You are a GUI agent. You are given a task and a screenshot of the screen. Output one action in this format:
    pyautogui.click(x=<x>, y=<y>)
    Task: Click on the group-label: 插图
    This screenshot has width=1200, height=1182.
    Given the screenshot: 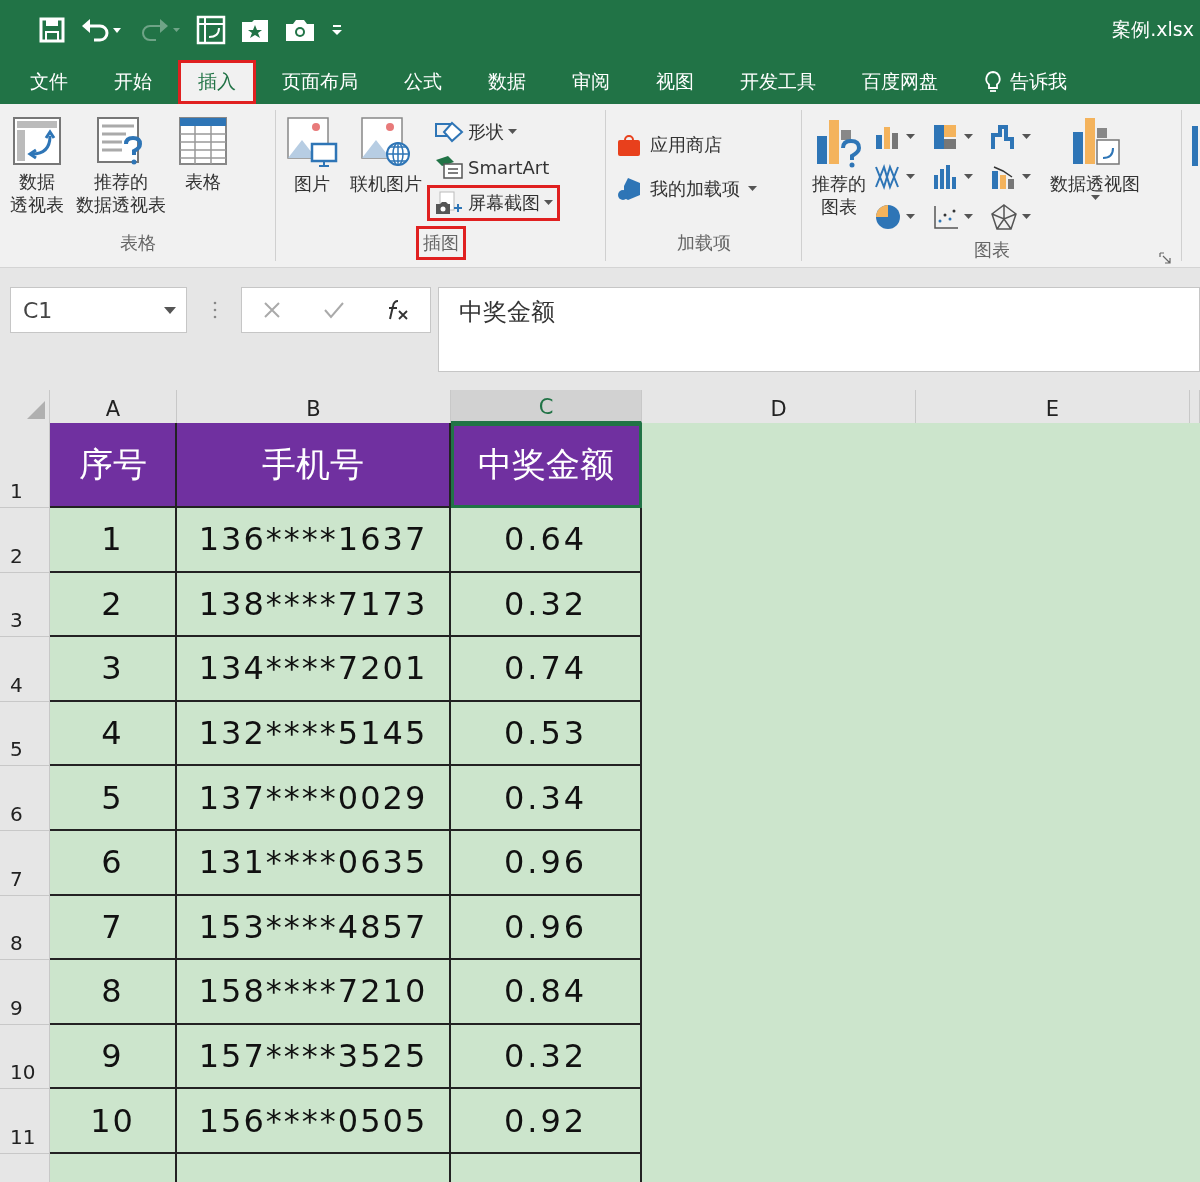 What is the action you would take?
    pyautogui.click(x=440, y=243)
    